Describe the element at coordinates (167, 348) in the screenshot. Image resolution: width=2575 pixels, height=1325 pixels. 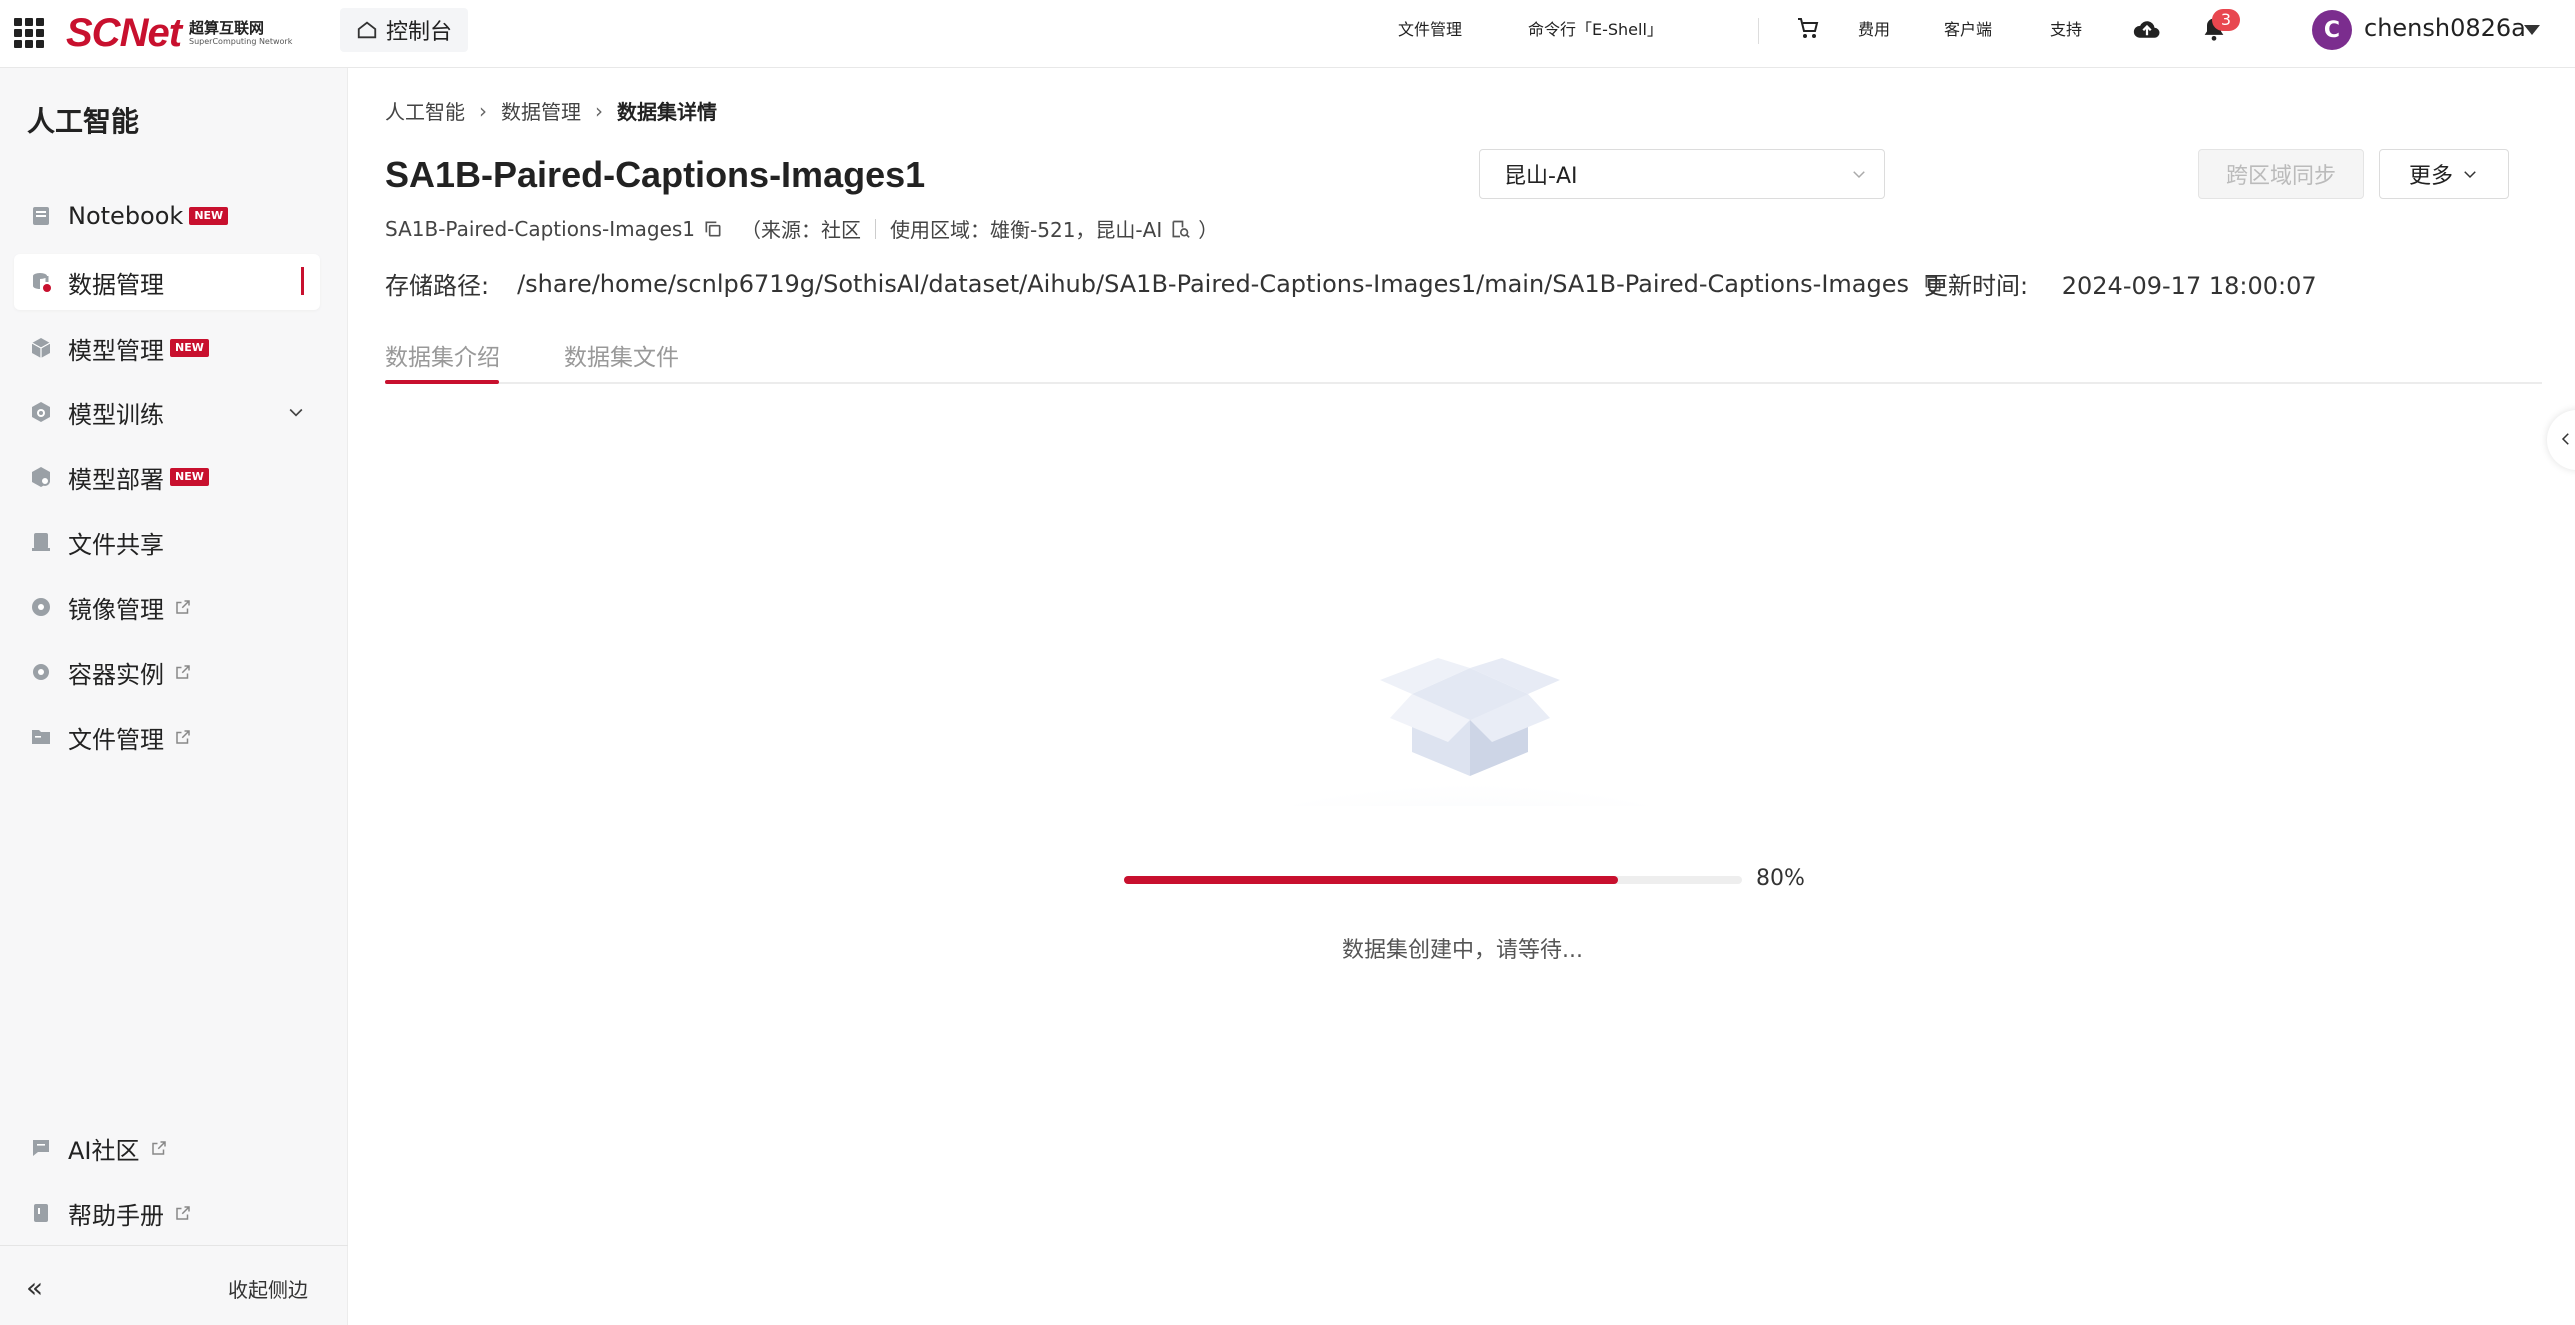
I see `sidebar-item-model-manage: 模型管理 NEW` at that location.